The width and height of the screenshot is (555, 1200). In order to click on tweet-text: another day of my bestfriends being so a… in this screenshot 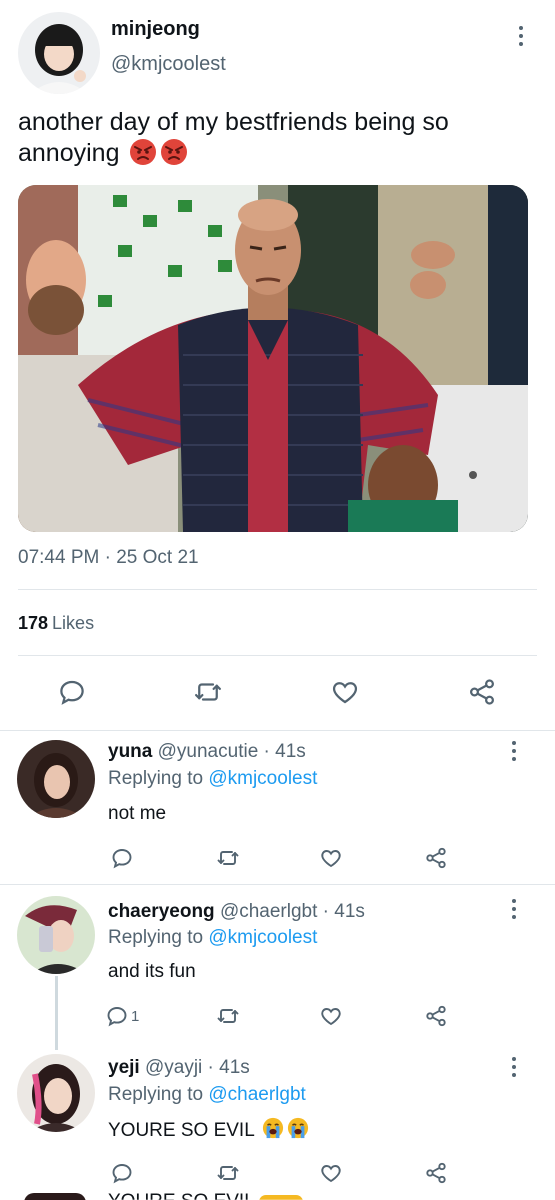, I will do `click(278, 138)`.